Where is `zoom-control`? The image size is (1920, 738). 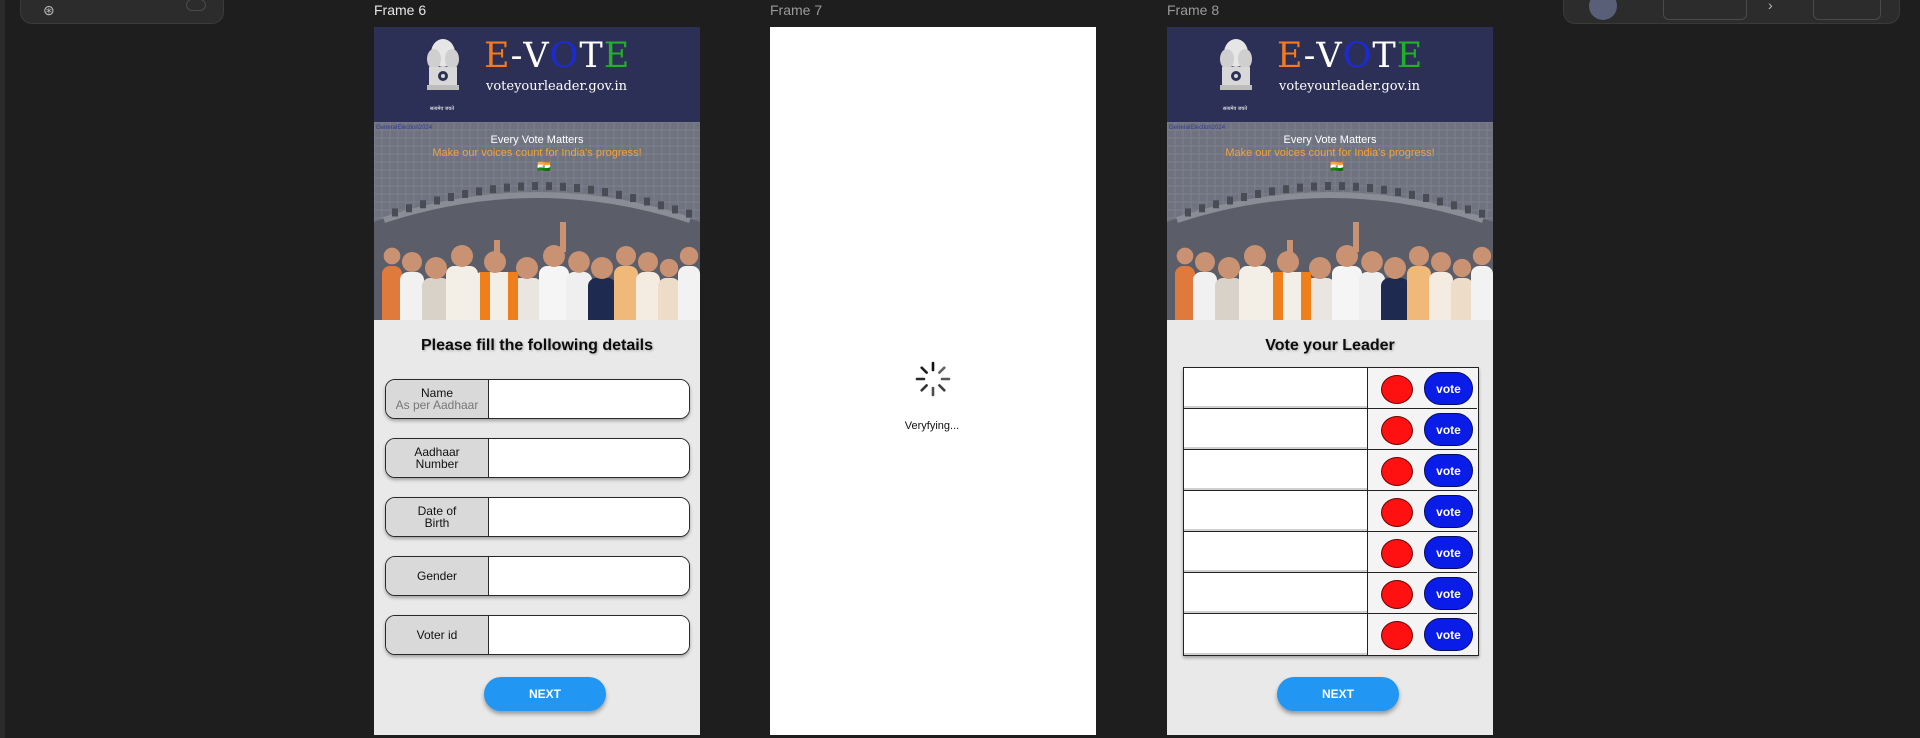 zoom-control is located at coordinates (1847, 10).